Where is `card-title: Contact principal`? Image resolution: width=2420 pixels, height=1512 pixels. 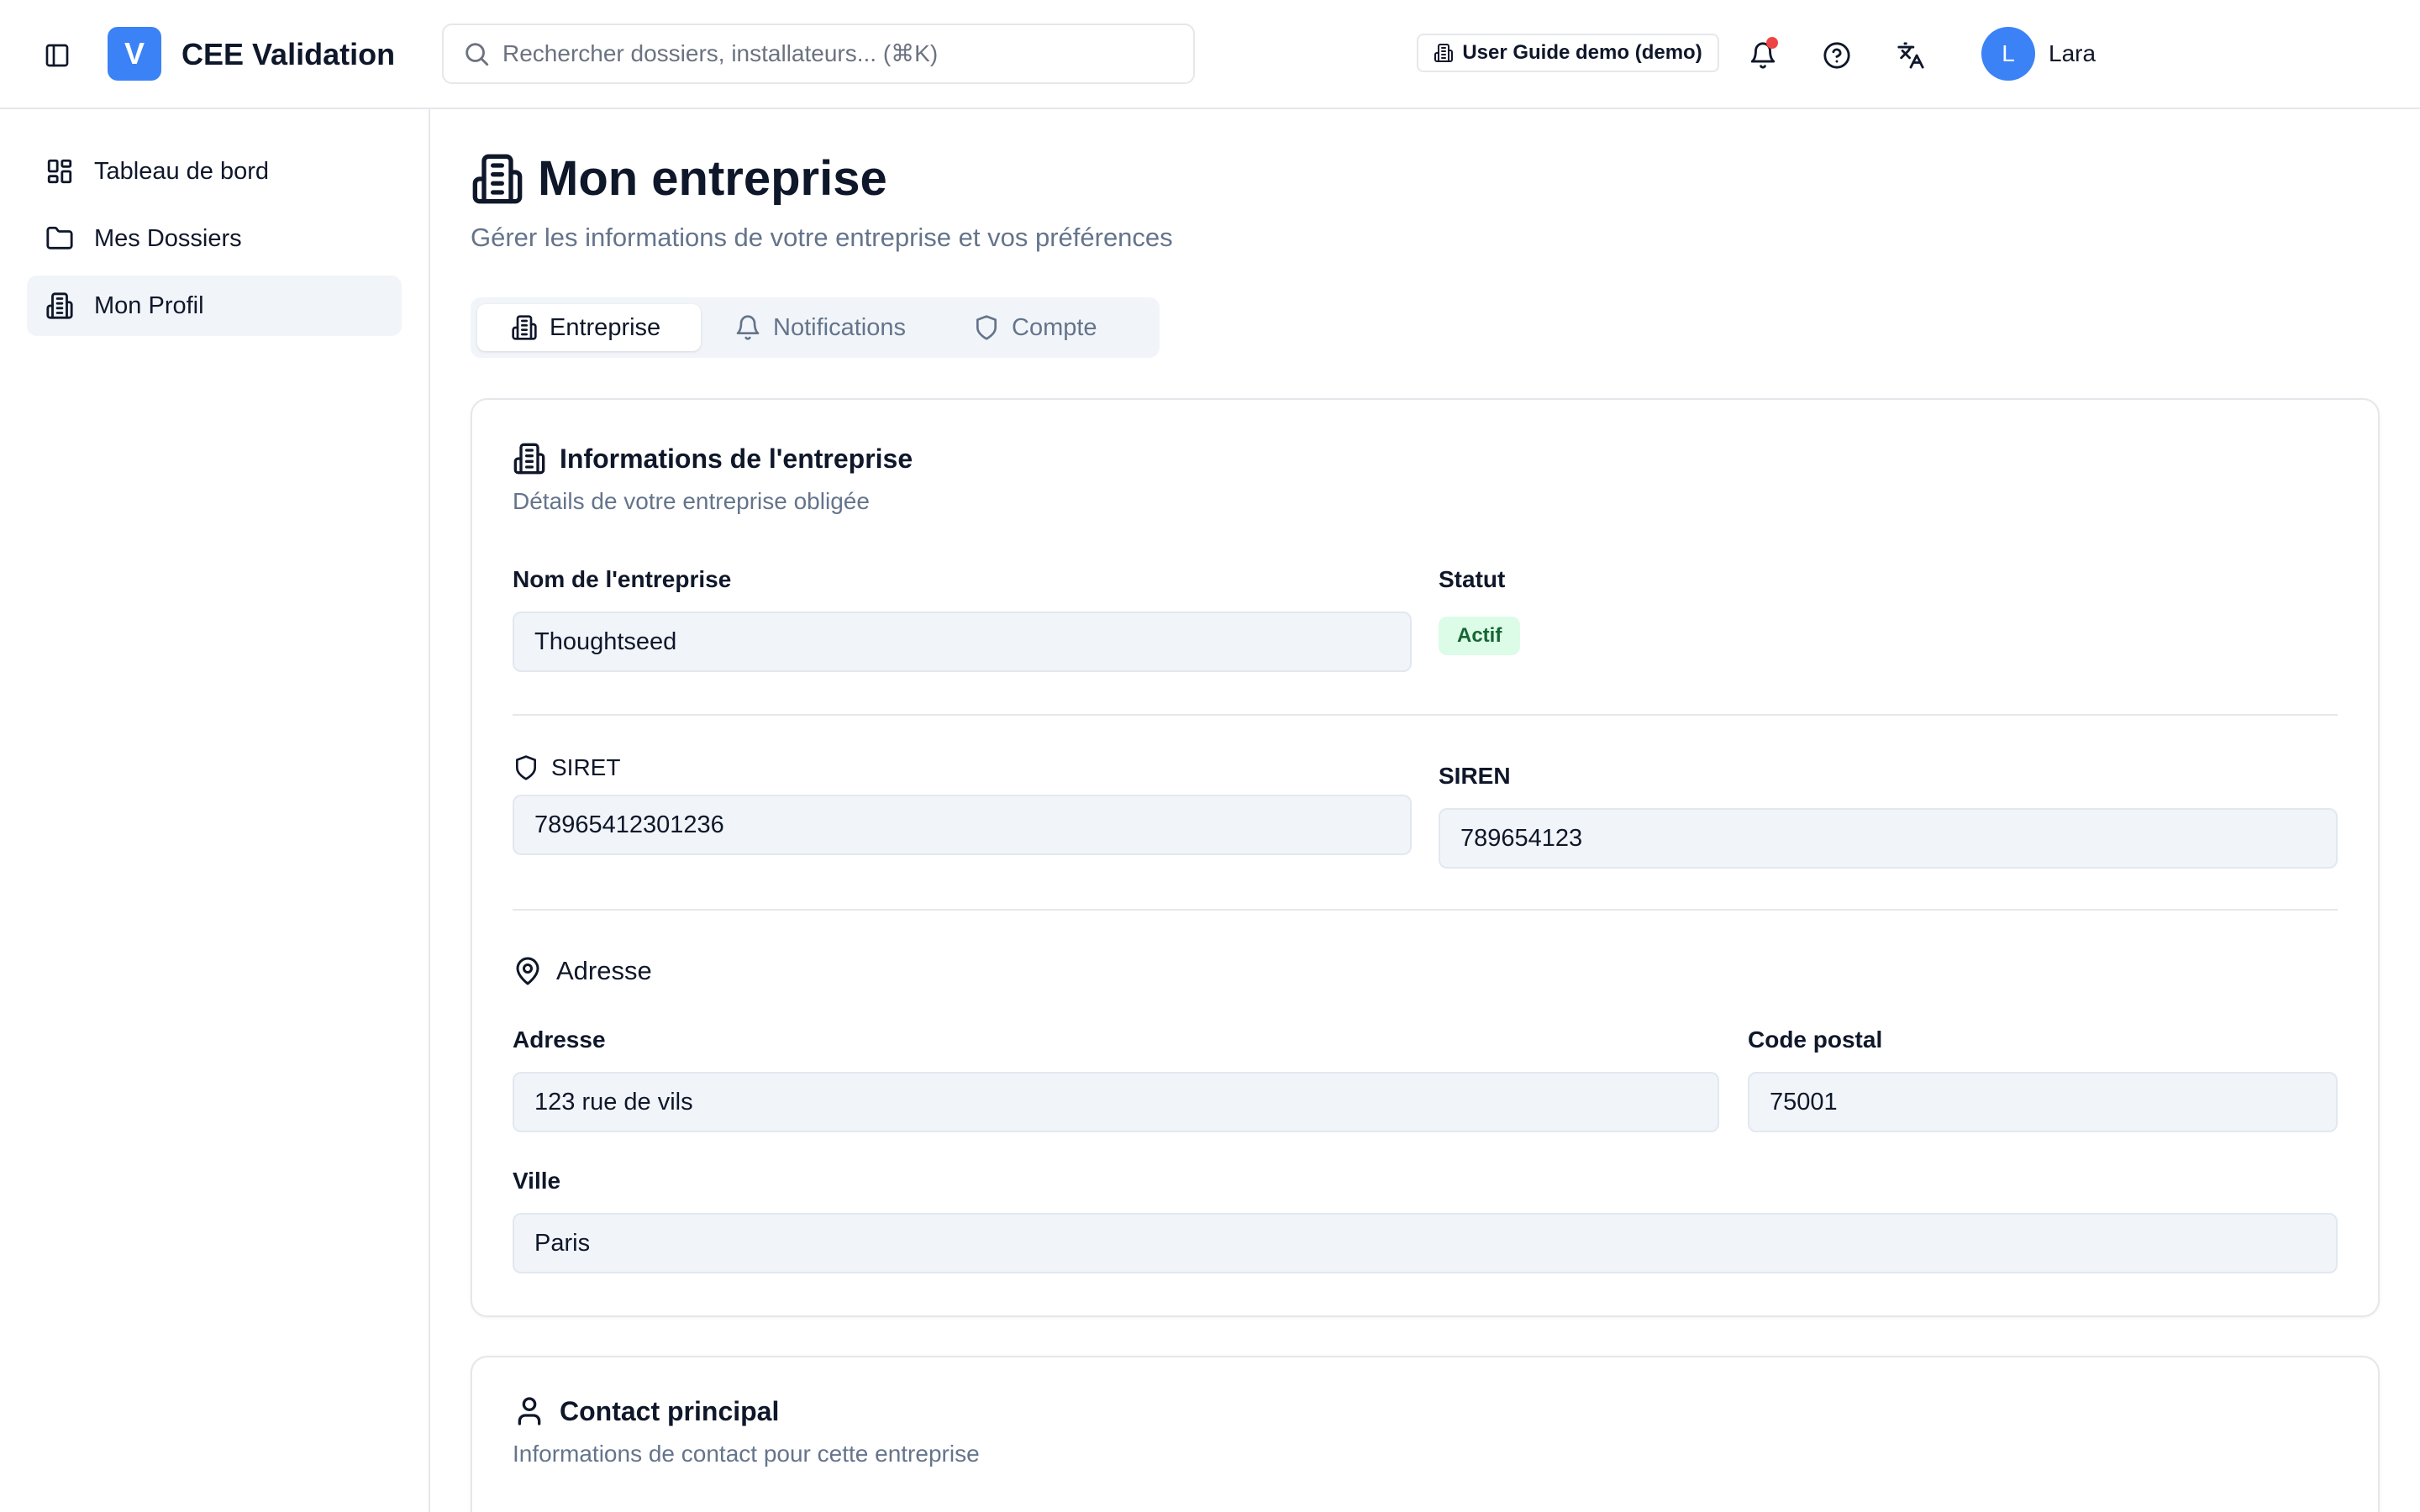
card-title: Contact principal is located at coordinates (646, 1411).